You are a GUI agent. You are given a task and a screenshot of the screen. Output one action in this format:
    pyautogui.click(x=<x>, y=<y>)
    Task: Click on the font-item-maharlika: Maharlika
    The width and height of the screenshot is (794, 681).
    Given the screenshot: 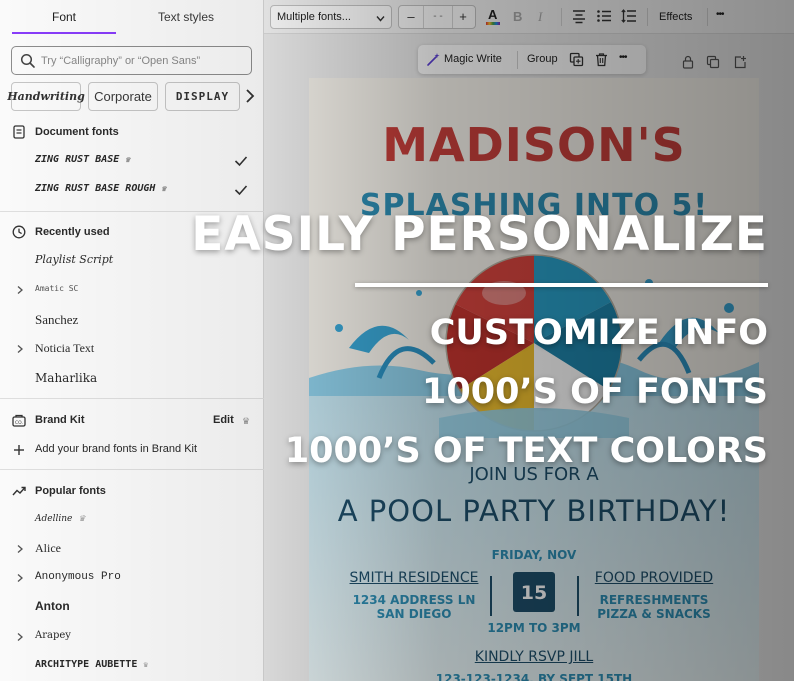 What is the action you would take?
    pyautogui.click(x=66, y=378)
    